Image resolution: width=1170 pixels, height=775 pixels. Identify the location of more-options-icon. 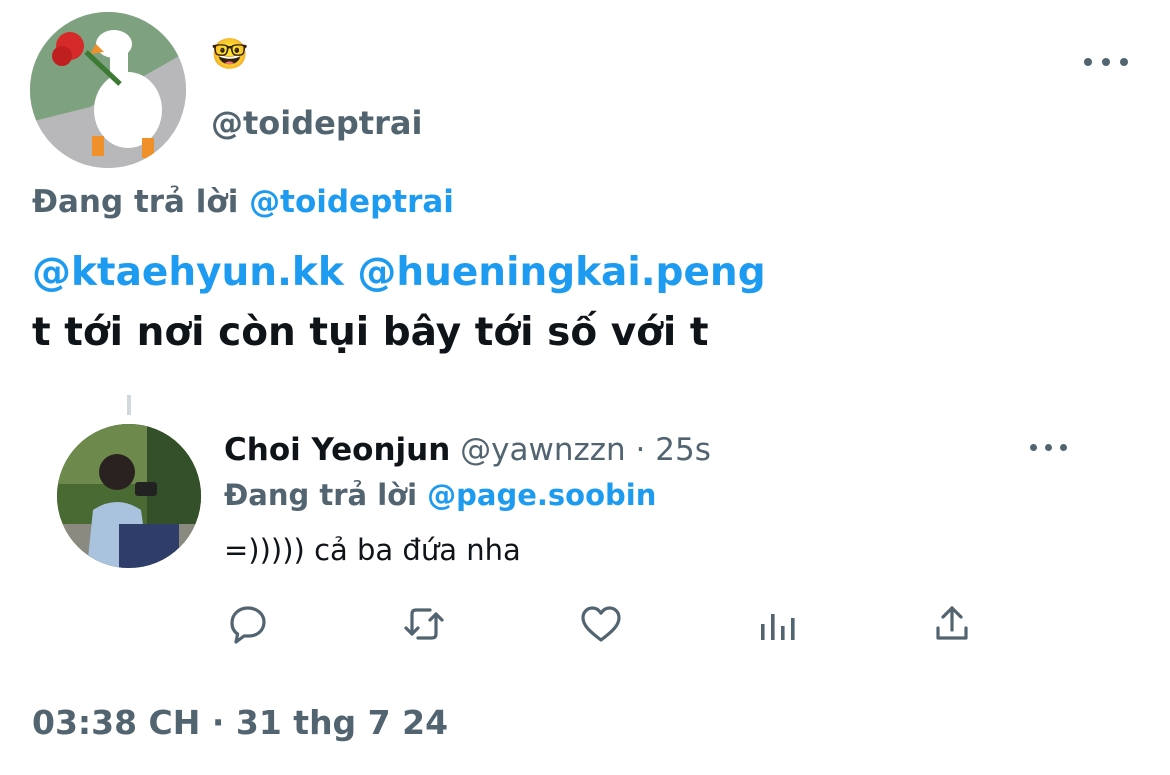
(1106, 62).